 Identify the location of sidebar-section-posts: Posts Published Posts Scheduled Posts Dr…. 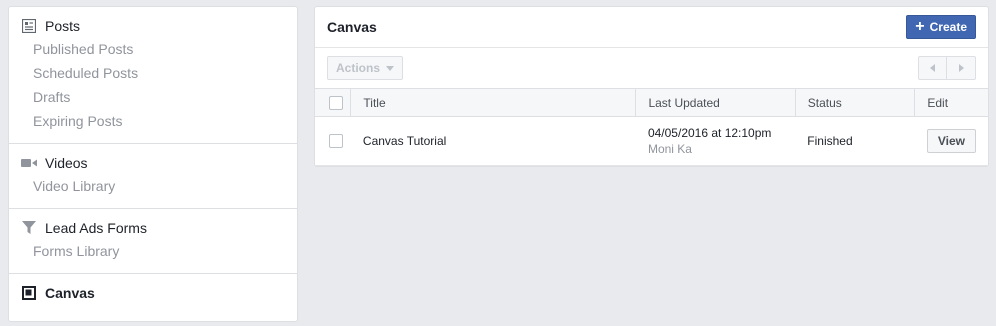
(153, 75).